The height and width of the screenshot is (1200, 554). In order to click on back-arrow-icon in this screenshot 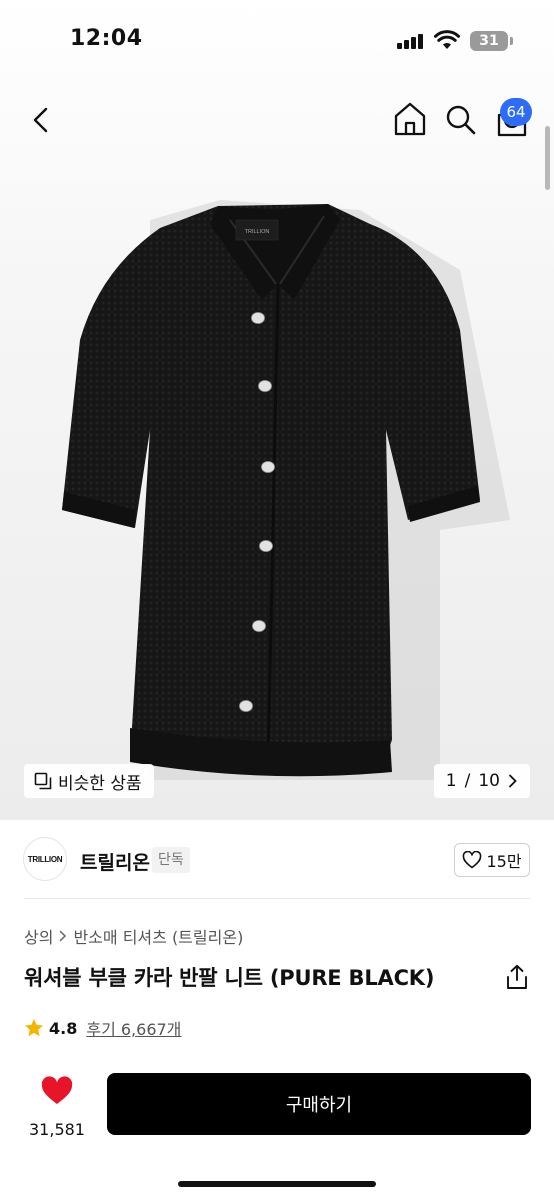, I will do `click(42, 120)`.